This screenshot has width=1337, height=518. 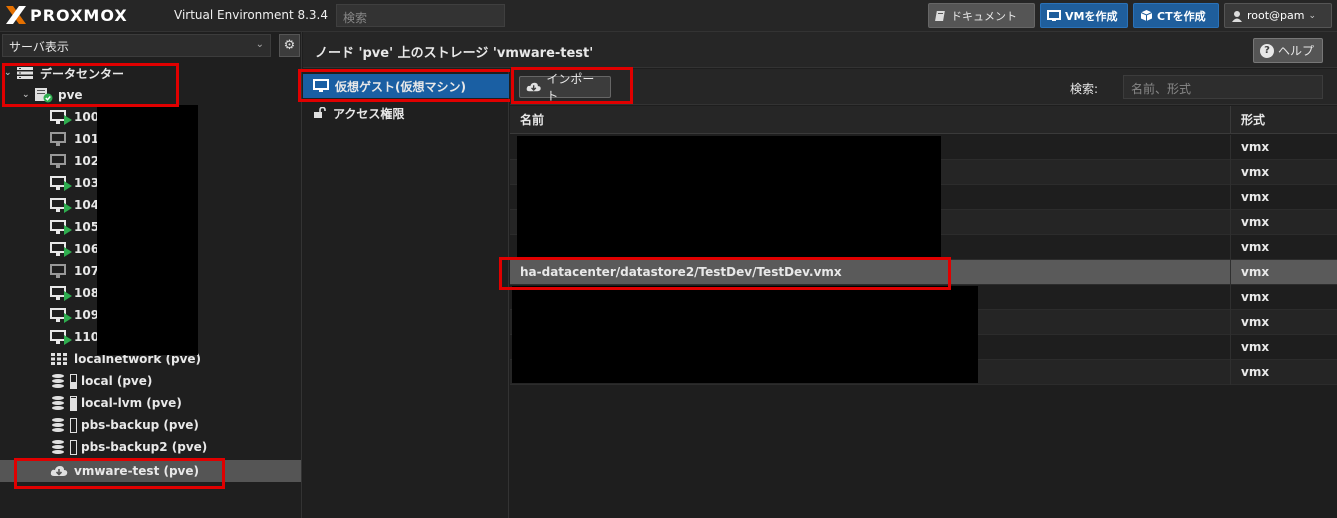 I want to click on view-select: サーバ表示 ⌄, so click(x=136, y=45).